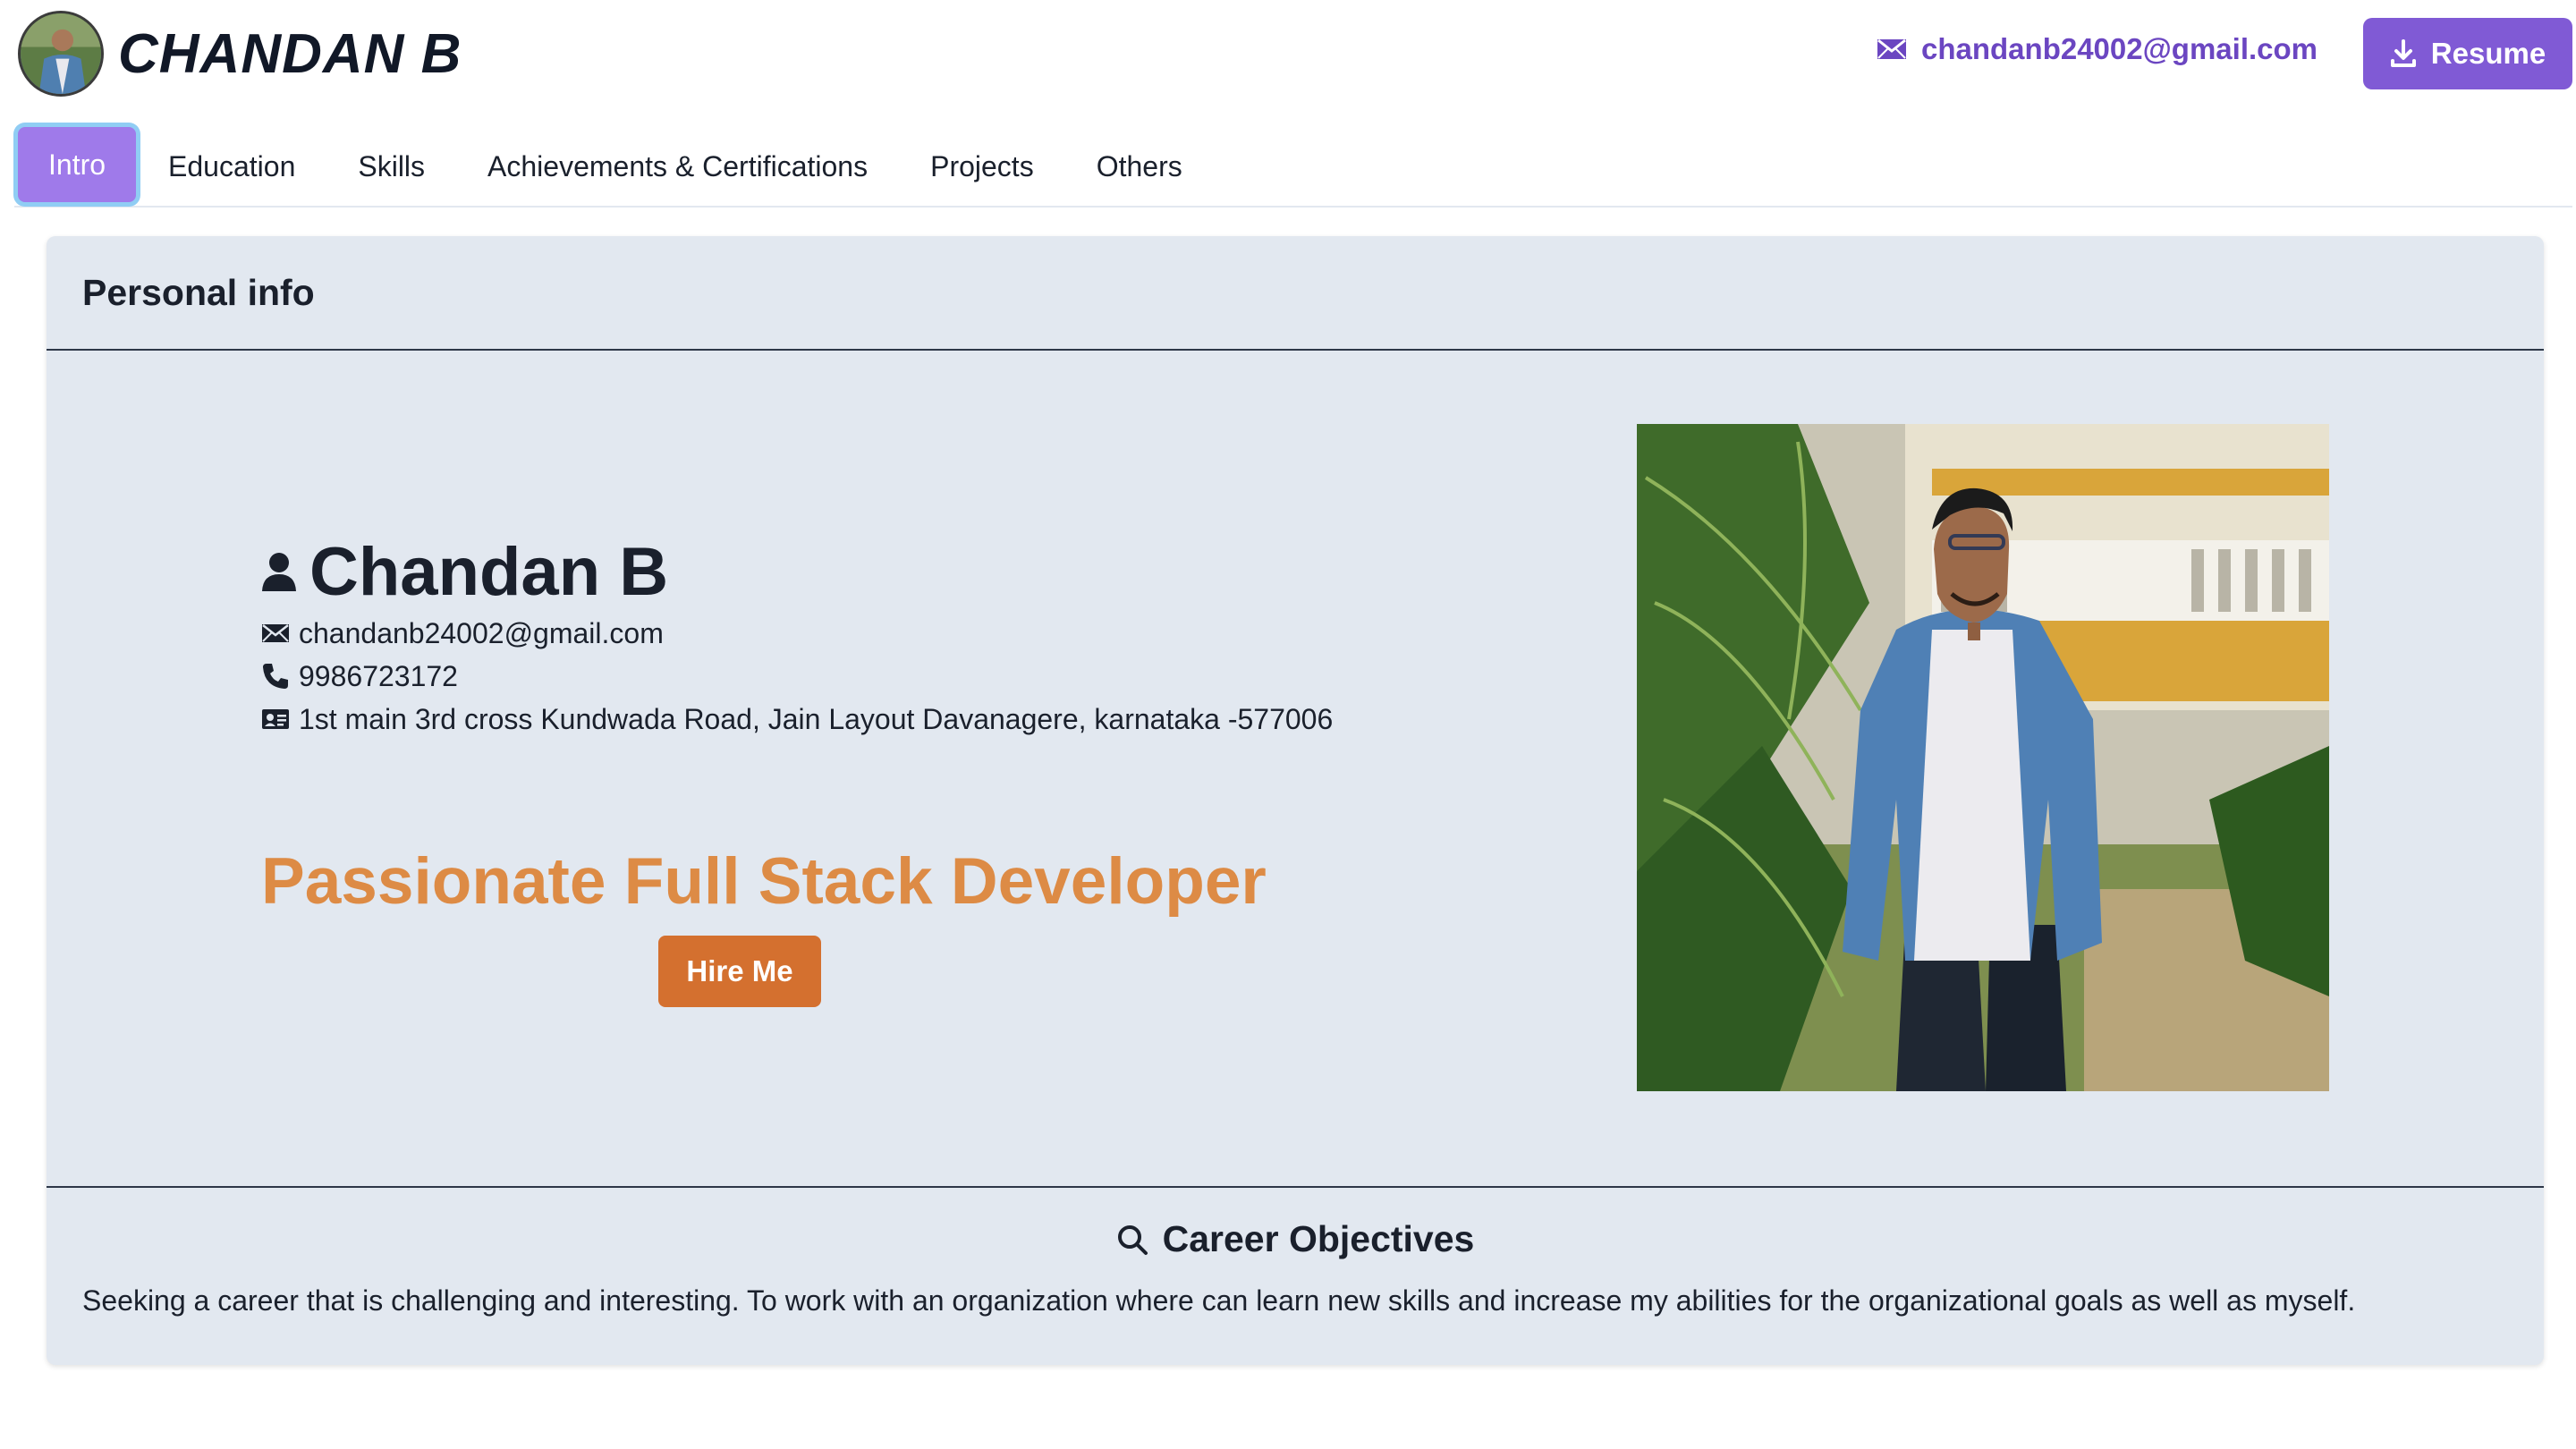  What do you see at coordinates (280, 719) in the screenshot?
I see `id-card-icon` at bounding box center [280, 719].